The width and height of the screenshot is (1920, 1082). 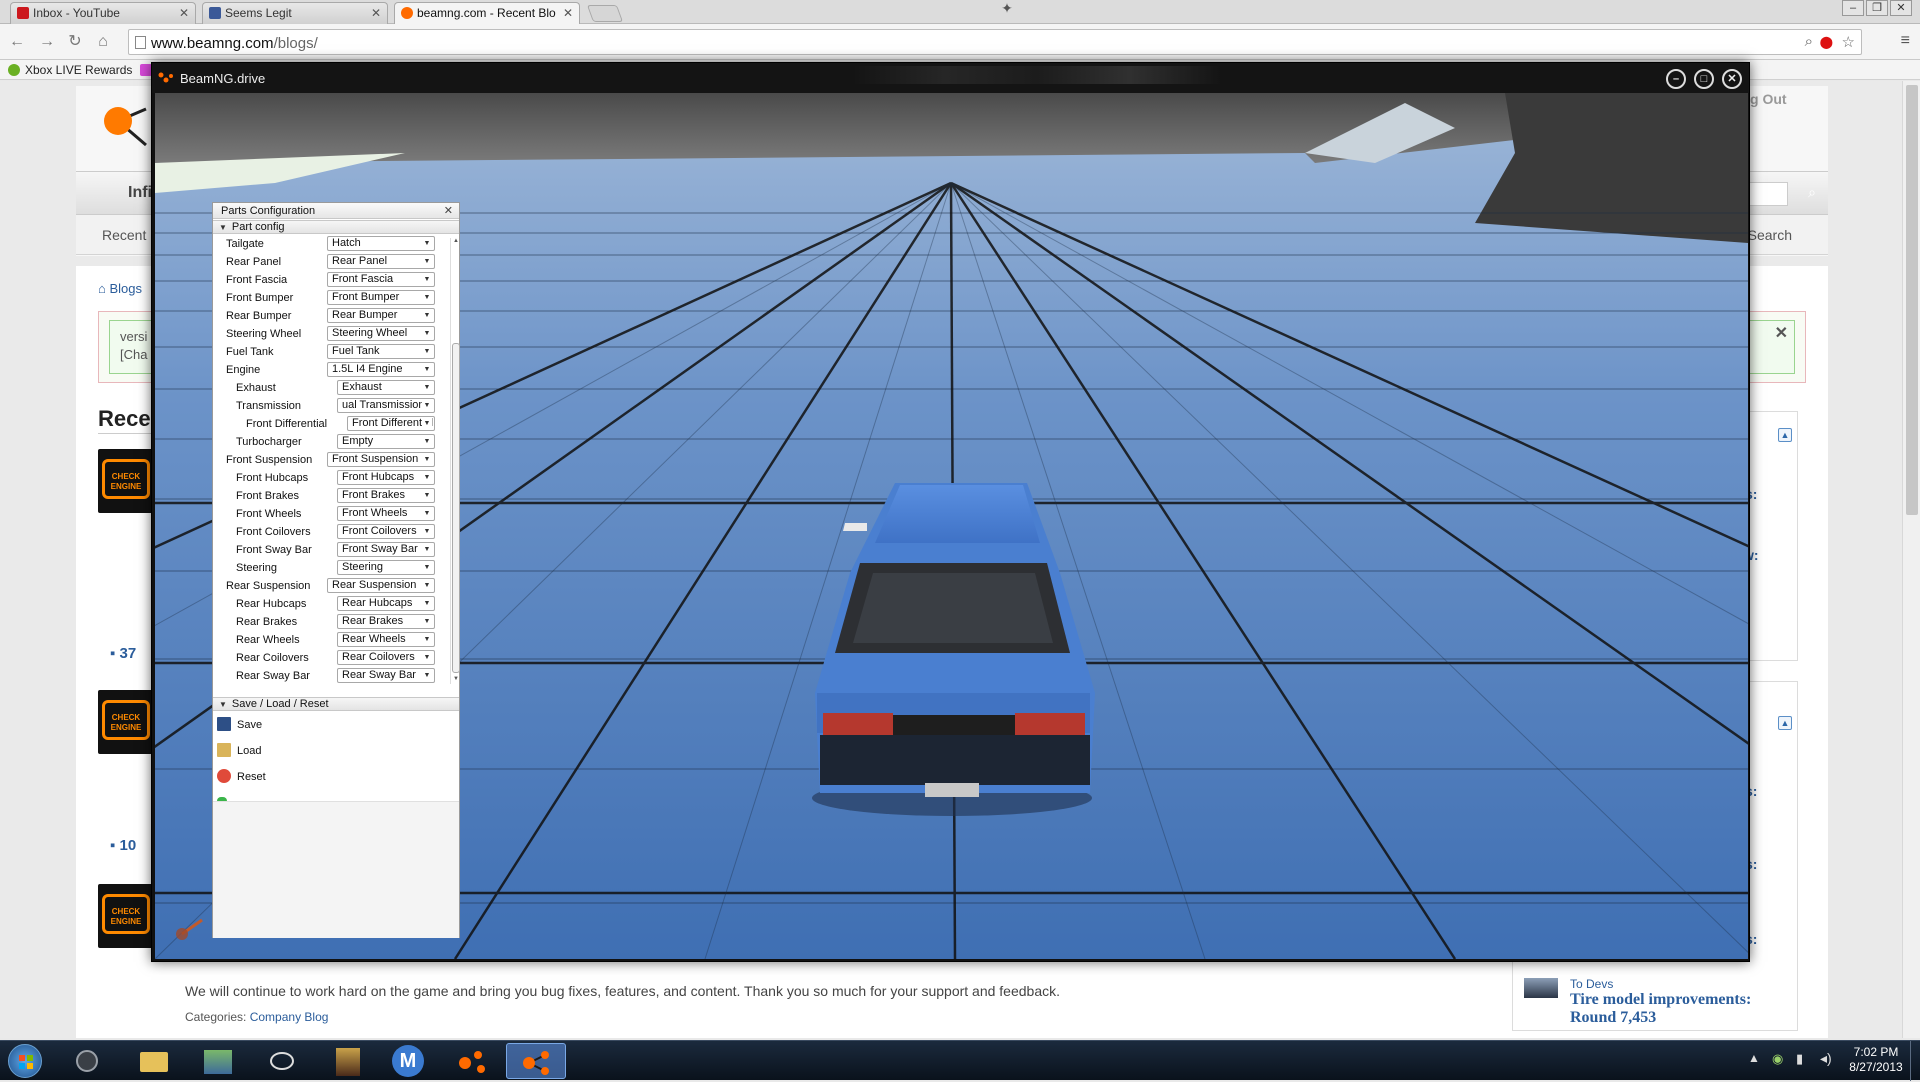 I want to click on save-button: Save, so click(x=239, y=726).